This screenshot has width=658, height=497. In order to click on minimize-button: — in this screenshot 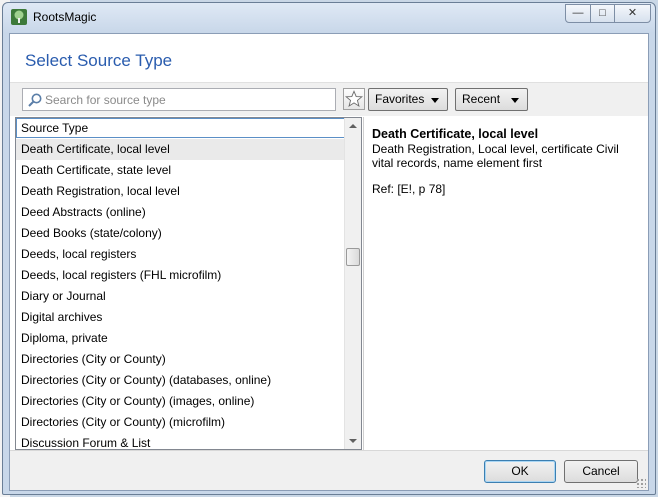, I will do `click(578, 13)`.